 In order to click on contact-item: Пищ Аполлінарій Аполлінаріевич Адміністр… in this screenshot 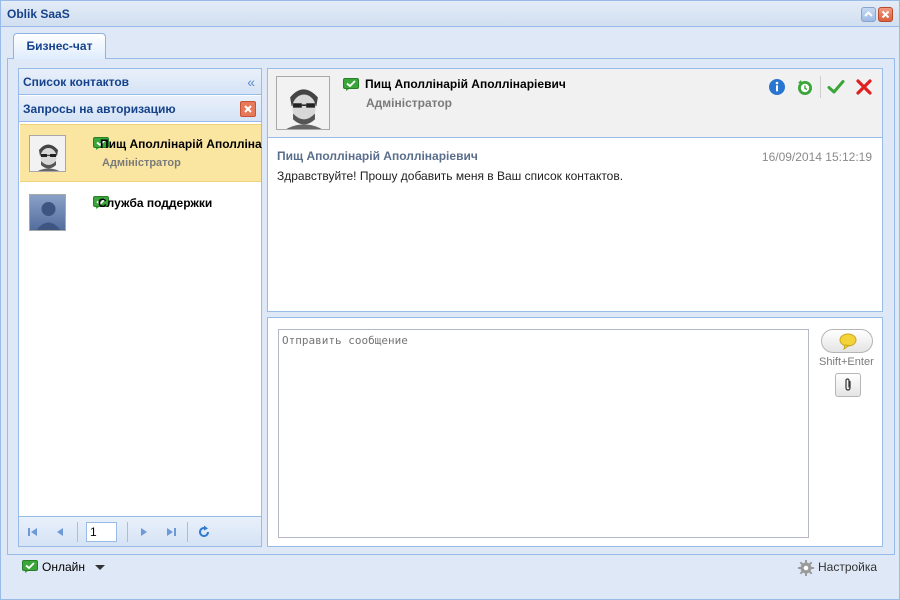, I will do `click(141, 153)`.